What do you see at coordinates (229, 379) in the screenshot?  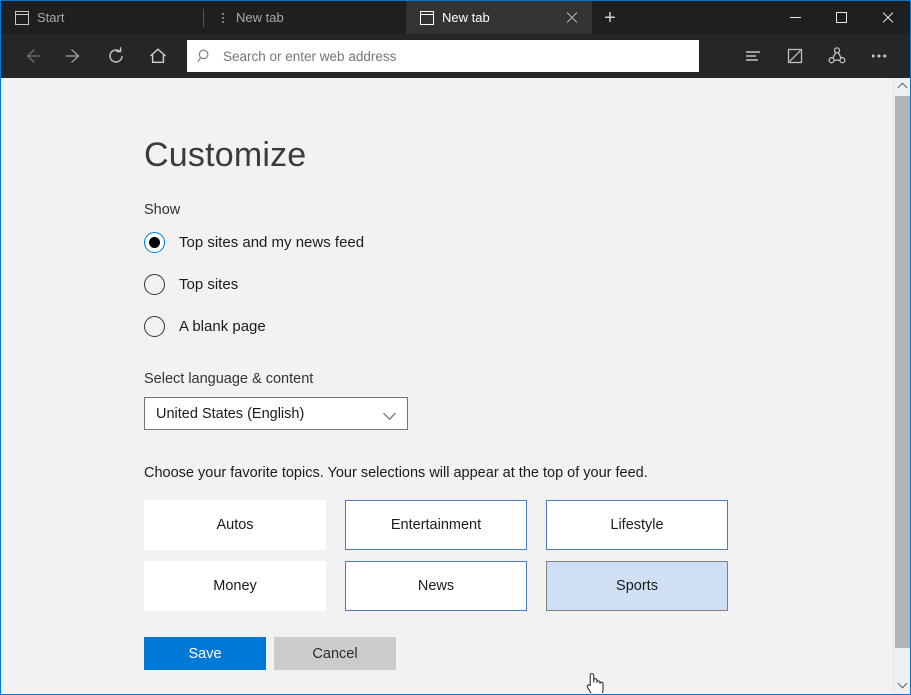 I see `language-label: Select language & content` at bounding box center [229, 379].